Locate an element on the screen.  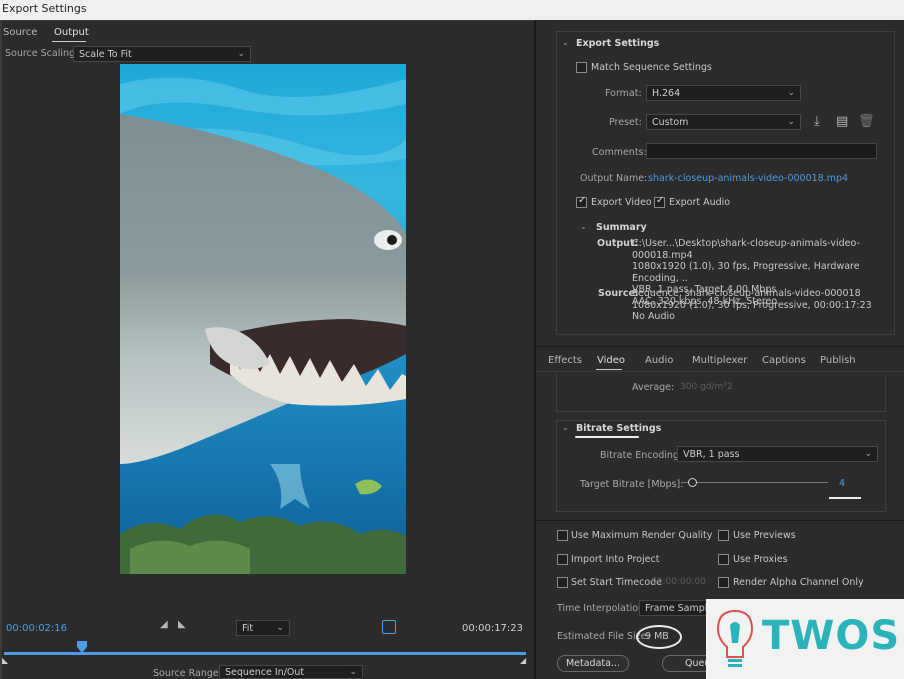
aspect-ratio-icon is located at coordinates (389, 627).